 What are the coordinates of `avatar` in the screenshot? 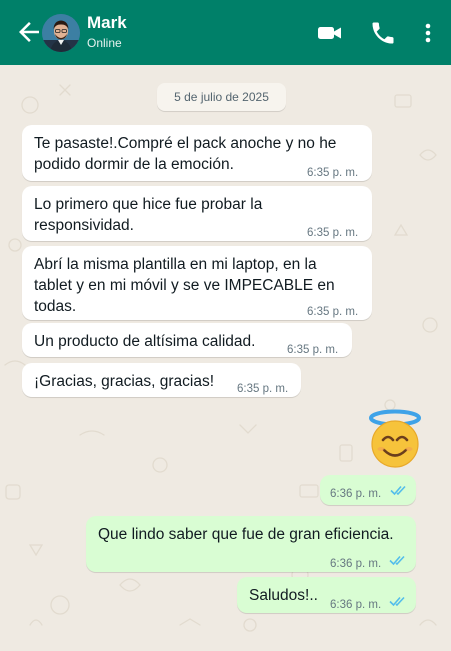 It's located at (61, 33).